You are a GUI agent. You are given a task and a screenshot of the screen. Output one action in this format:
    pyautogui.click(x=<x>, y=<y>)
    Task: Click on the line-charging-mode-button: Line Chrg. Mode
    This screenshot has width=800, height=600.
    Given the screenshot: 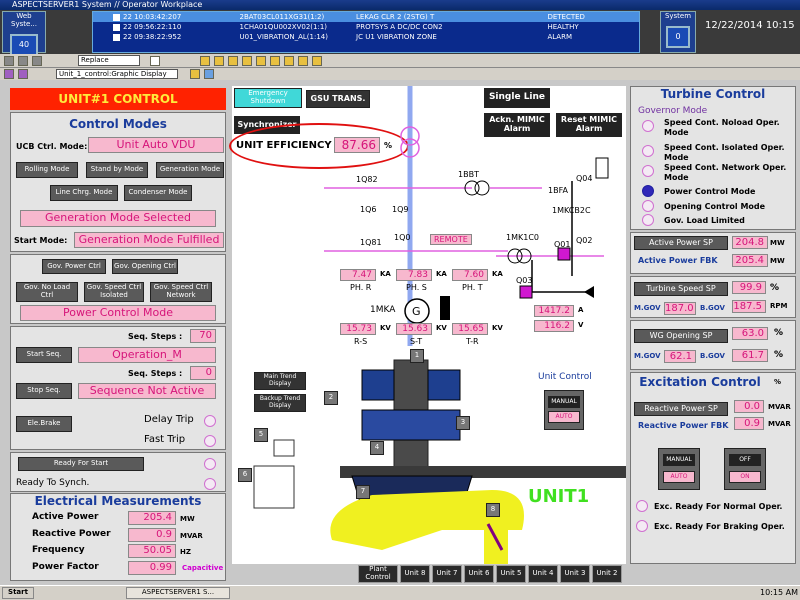 What is the action you would take?
    pyautogui.click(x=84, y=193)
    